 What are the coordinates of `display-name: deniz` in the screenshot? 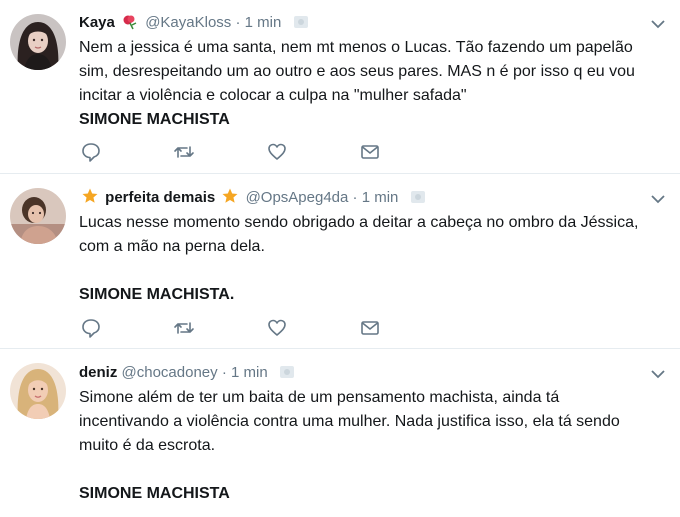 It's located at (98, 372).